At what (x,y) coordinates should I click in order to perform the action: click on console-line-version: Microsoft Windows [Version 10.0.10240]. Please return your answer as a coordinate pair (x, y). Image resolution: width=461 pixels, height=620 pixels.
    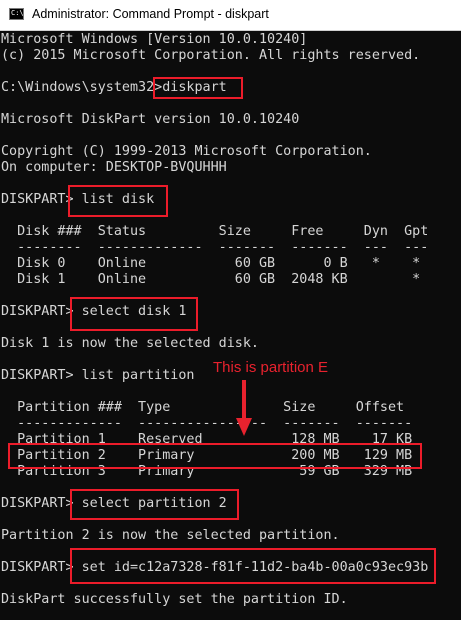
    Looking at the image, I should click on (154, 39).